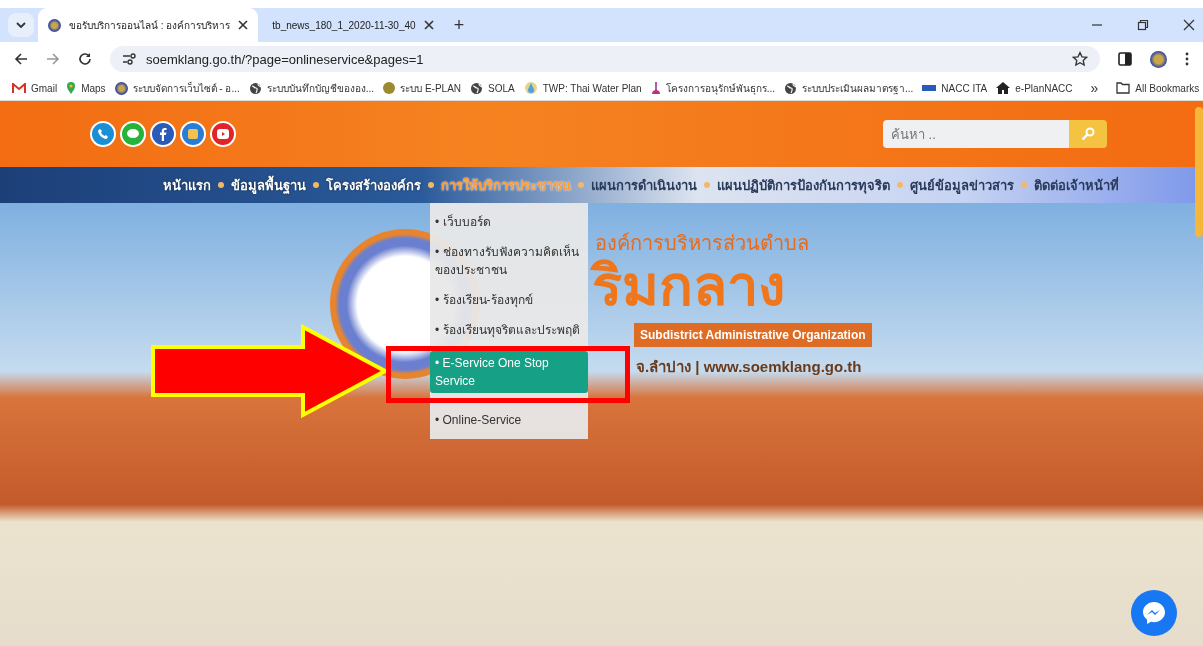  Describe the element at coordinates (509, 261) in the screenshot. I see `menu-item: • ช่องทางรับฟังความคิดเห็นของประชาชน` at that location.